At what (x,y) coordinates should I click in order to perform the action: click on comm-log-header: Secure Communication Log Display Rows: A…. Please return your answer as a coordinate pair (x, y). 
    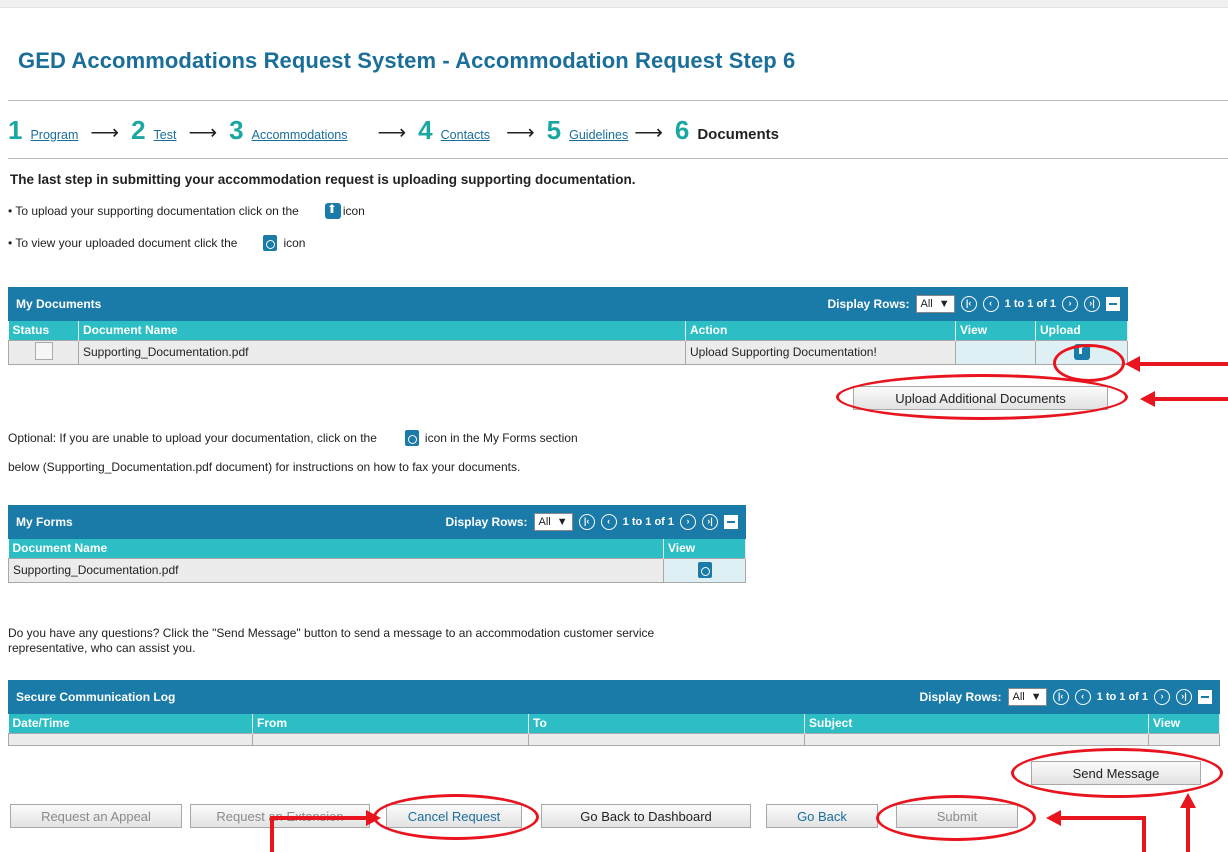
    Looking at the image, I should click on (614, 697).